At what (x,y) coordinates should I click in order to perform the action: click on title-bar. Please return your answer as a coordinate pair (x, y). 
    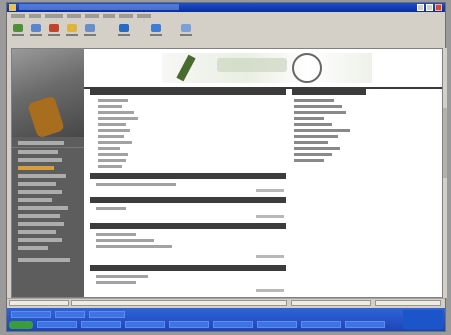
    Looking at the image, I should click on (226, 7).